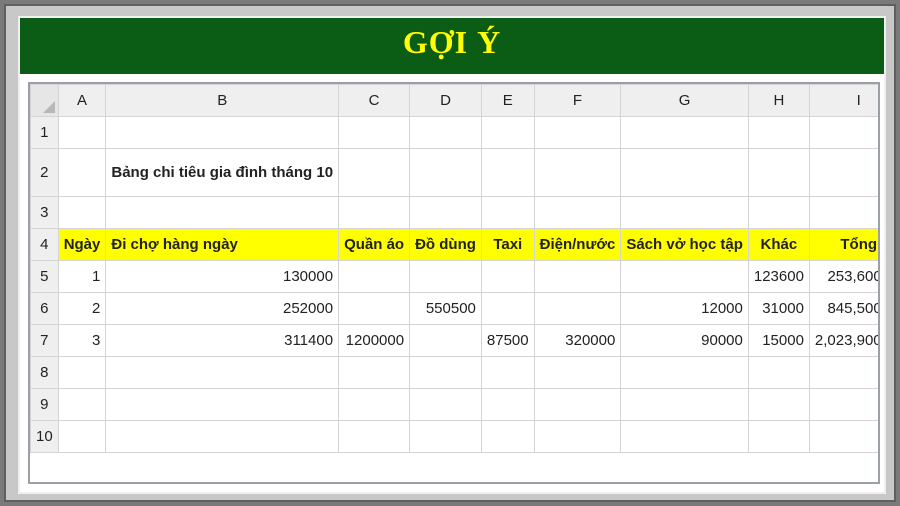 The image size is (900, 506). What do you see at coordinates (222, 100) in the screenshot?
I see `column-header-b: B` at bounding box center [222, 100].